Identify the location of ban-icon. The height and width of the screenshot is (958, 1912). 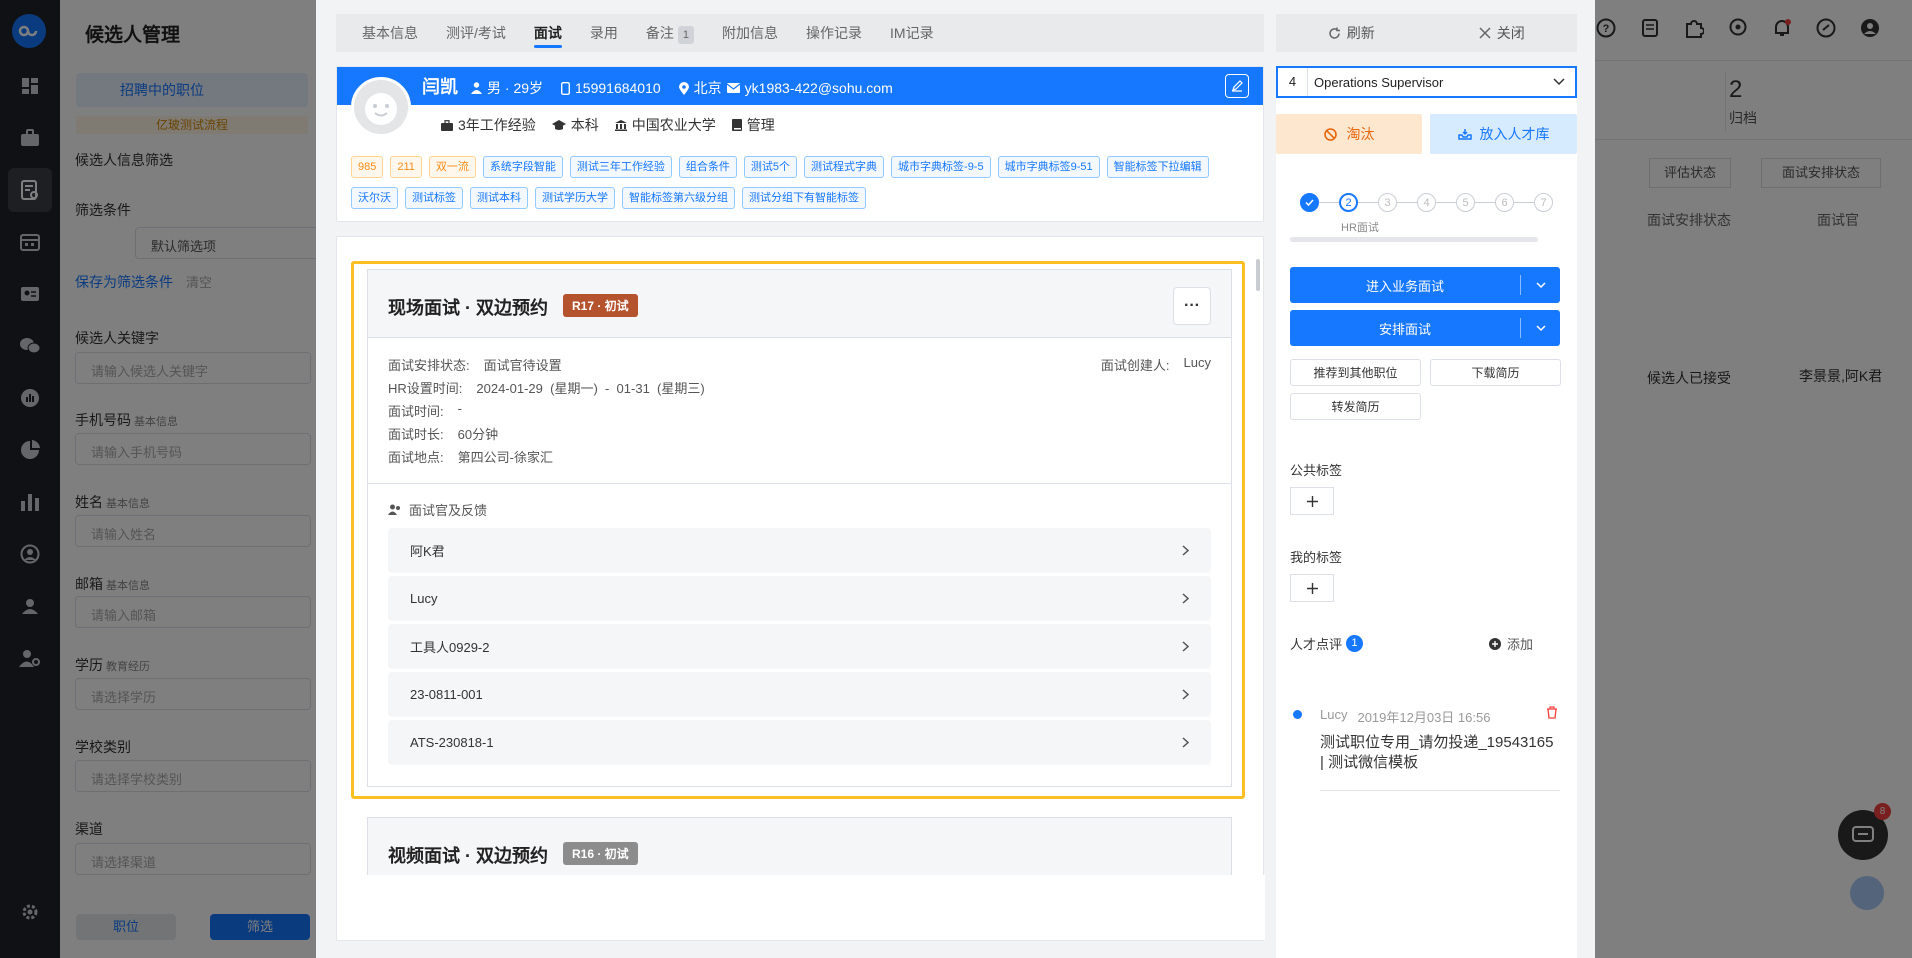
(1330, 134).